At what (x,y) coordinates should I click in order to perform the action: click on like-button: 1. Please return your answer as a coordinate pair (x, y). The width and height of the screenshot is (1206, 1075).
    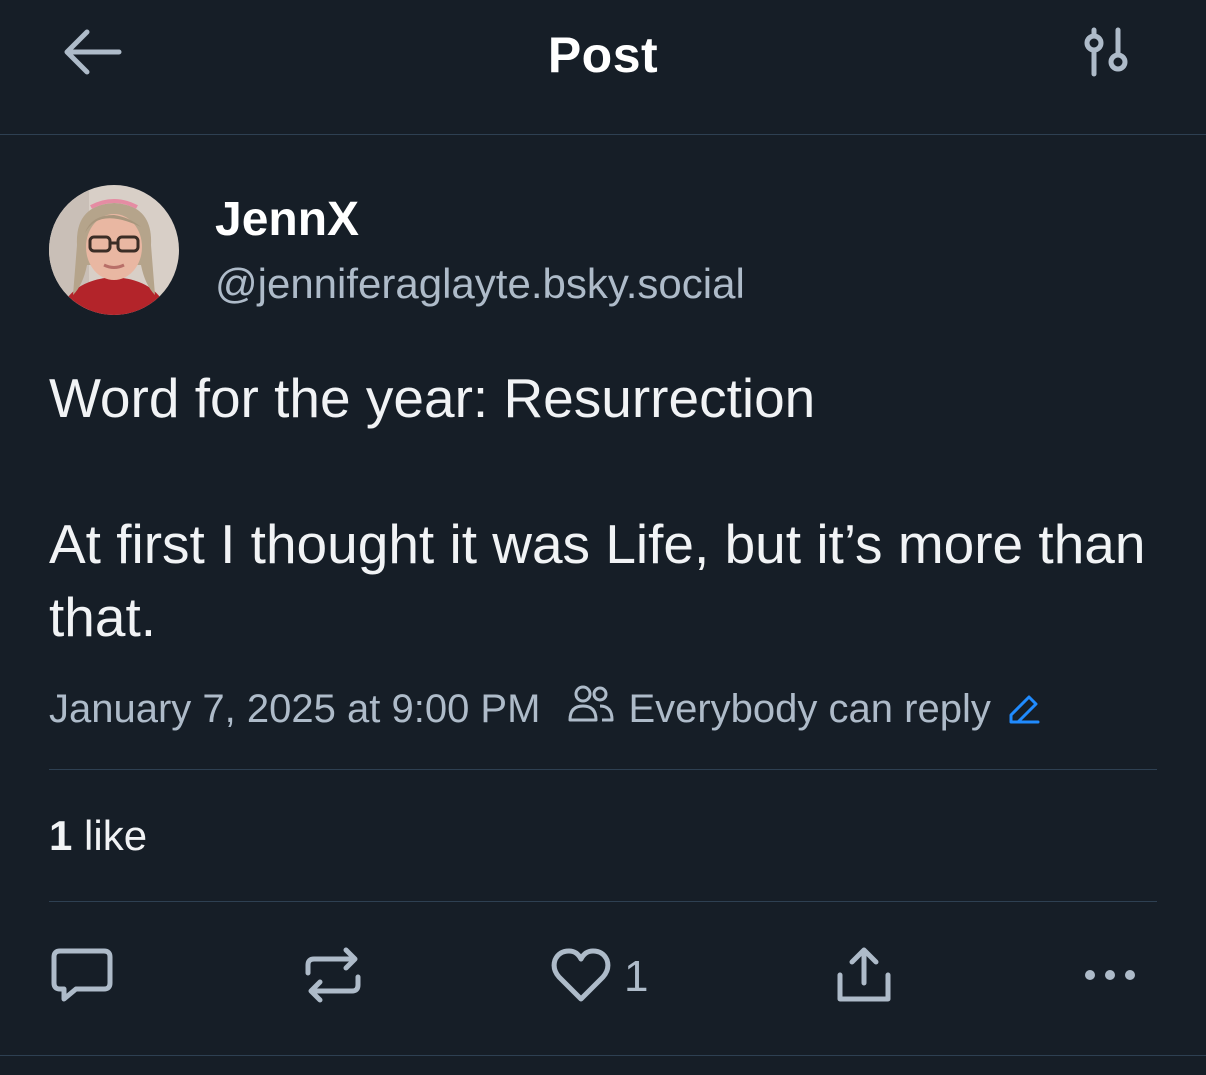
    Looking at the image, I should click on (599, 977).